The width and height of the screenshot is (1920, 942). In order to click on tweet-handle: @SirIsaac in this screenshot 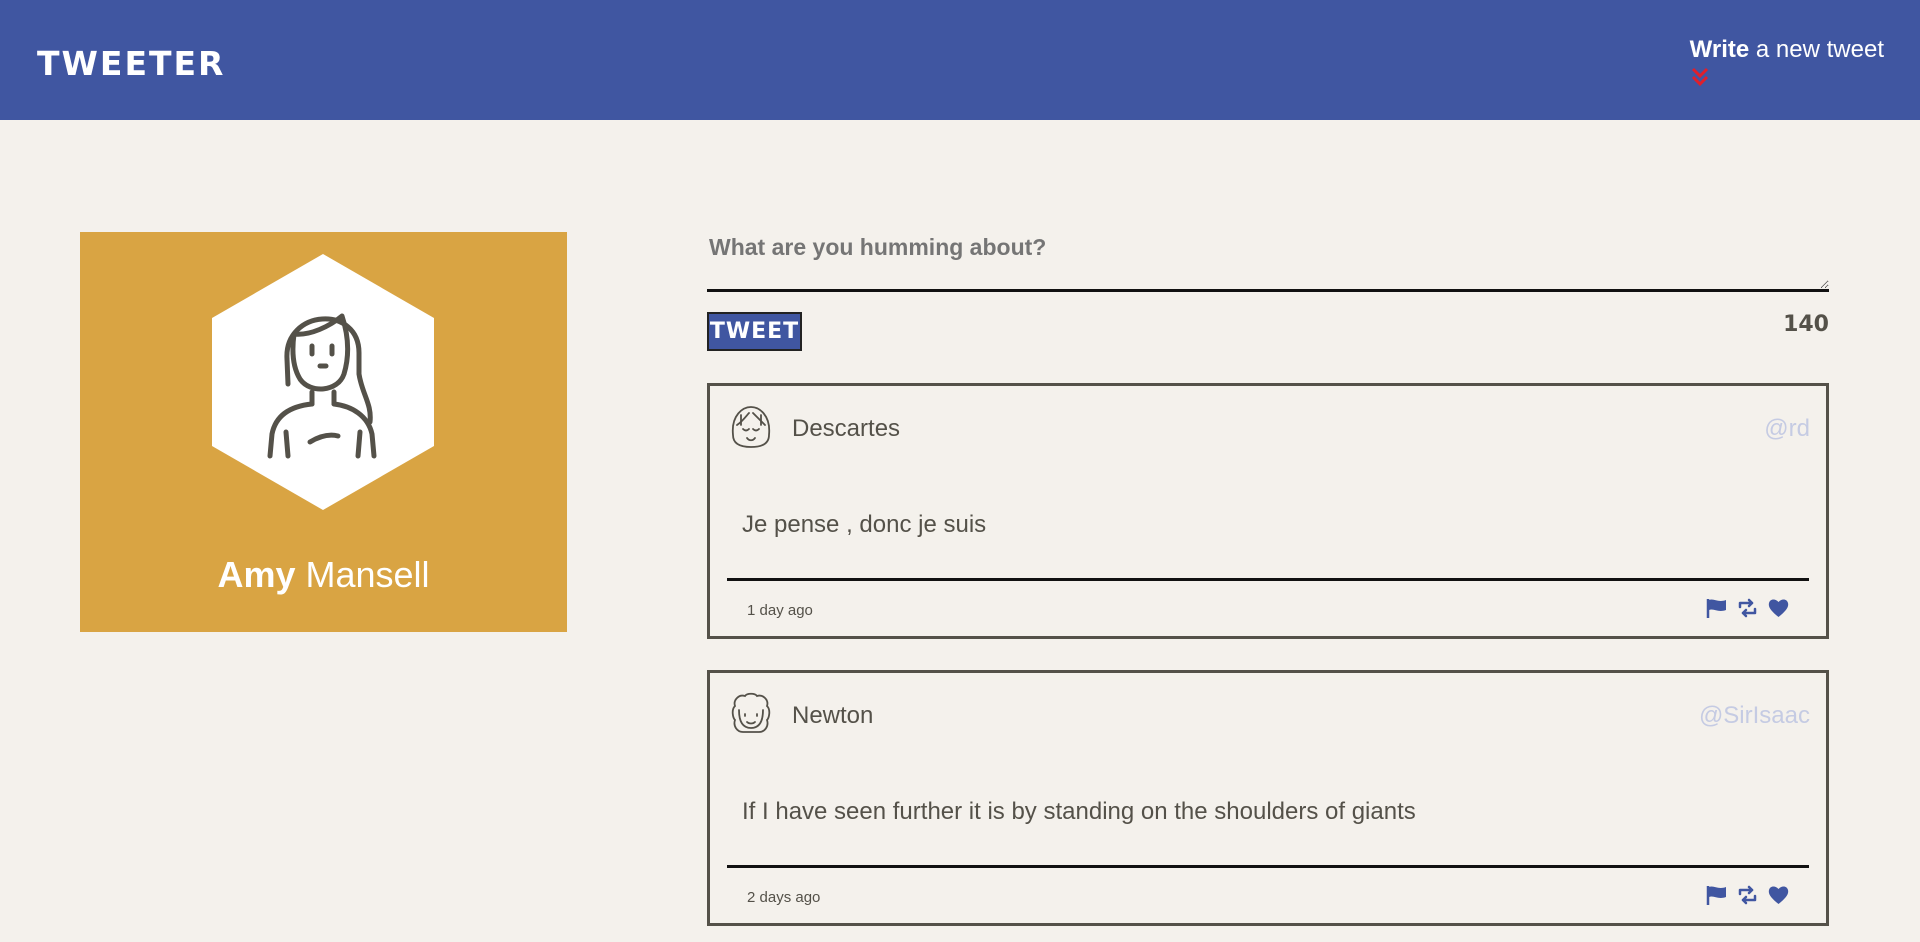, I will do `click(1754, 715)`.